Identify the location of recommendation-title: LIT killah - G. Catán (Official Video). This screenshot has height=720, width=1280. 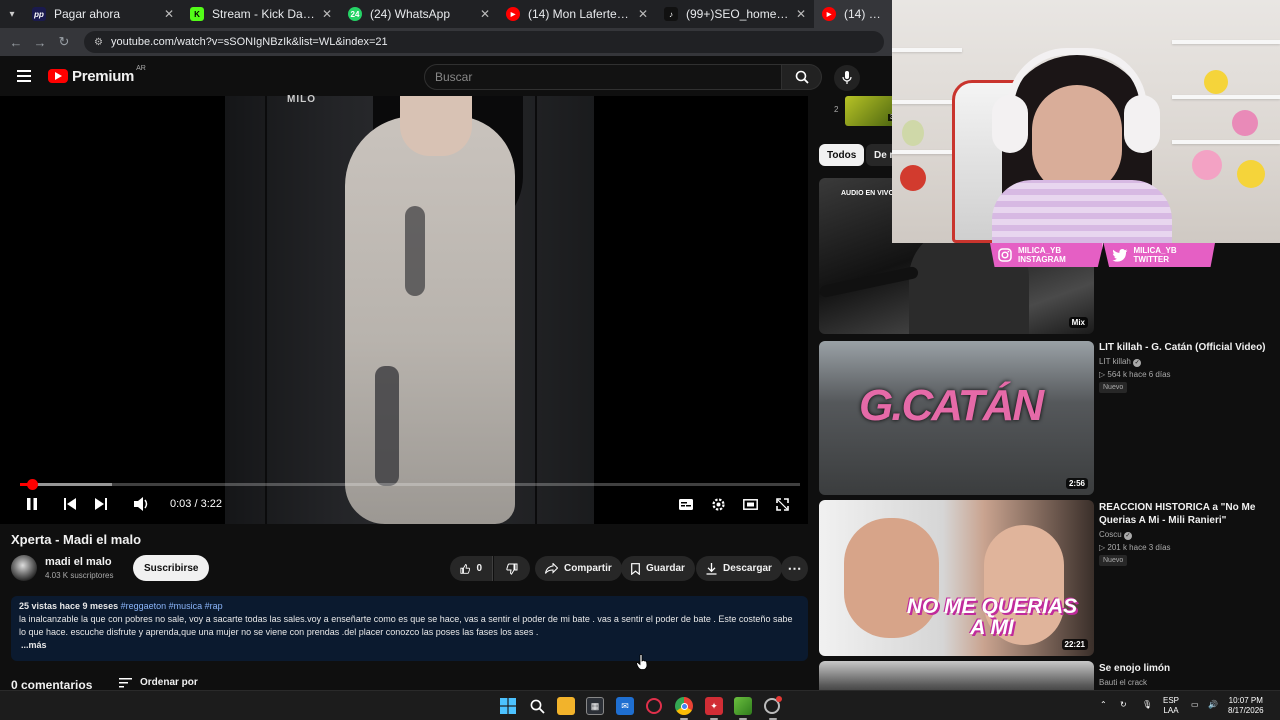
(1184, 347).